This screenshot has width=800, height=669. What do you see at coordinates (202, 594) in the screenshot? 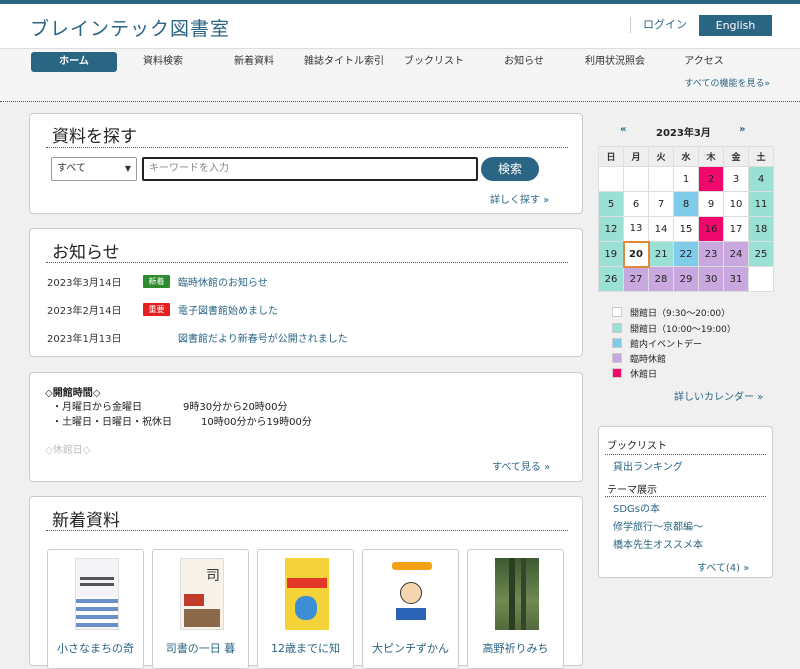
I see `book-cover: 司` at bounding box center [202, 594].